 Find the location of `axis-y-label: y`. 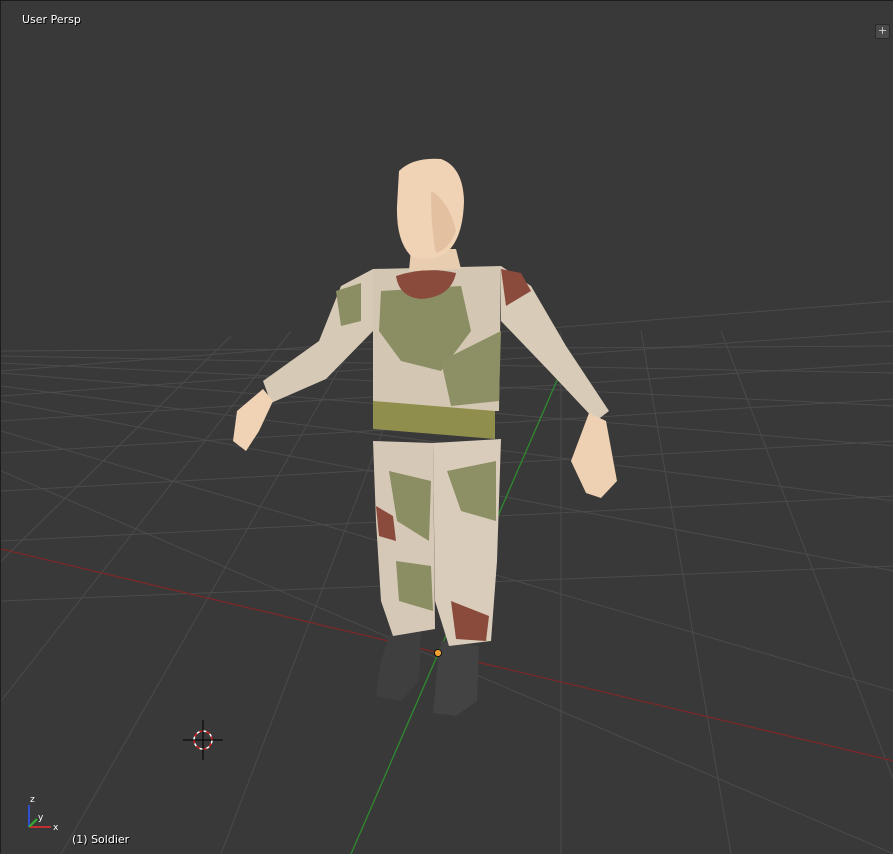

axis-y-label: y is located at coordinates (41, 818).